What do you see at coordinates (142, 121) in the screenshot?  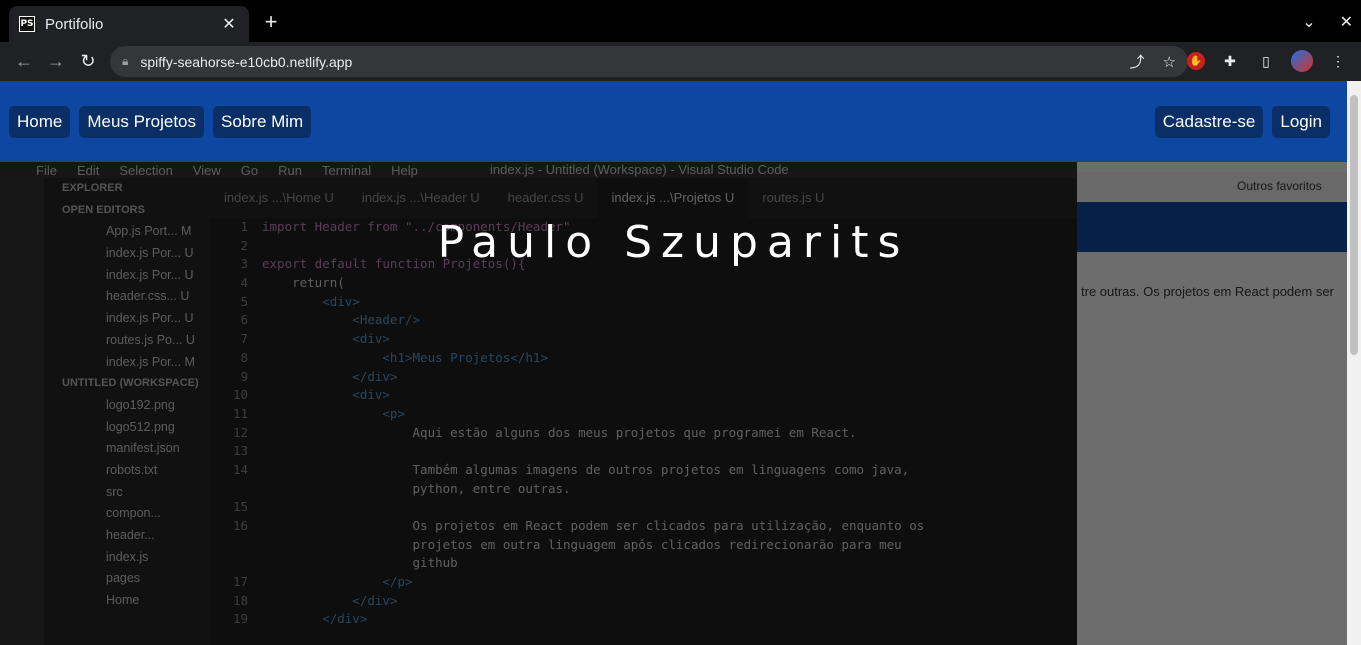 I see `nav-projects-button: Meus Projetos` at bounding box center [142, 121].